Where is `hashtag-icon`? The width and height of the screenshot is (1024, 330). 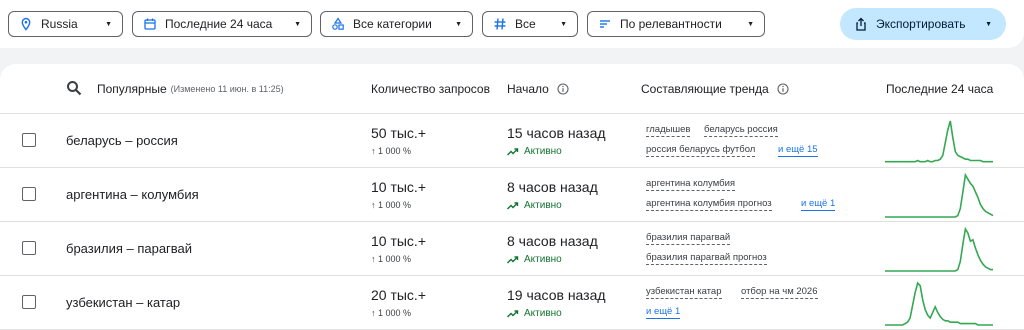
hashtag-icon is located at coordinates (500, 24).